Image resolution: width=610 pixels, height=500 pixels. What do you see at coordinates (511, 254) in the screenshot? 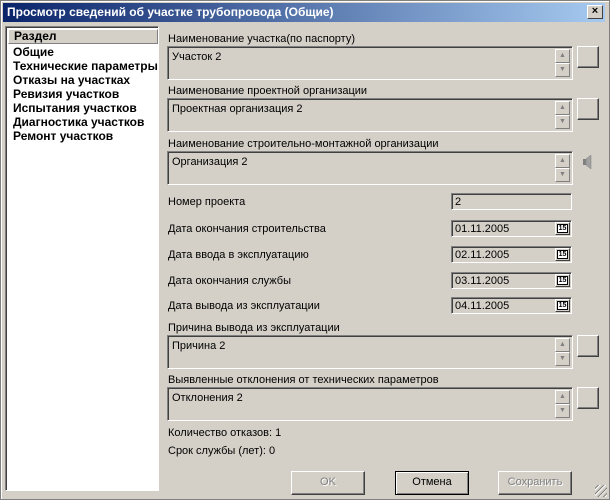
I see `commissioning-field: 02.11.2005 15` at bounding box center [511, 254].